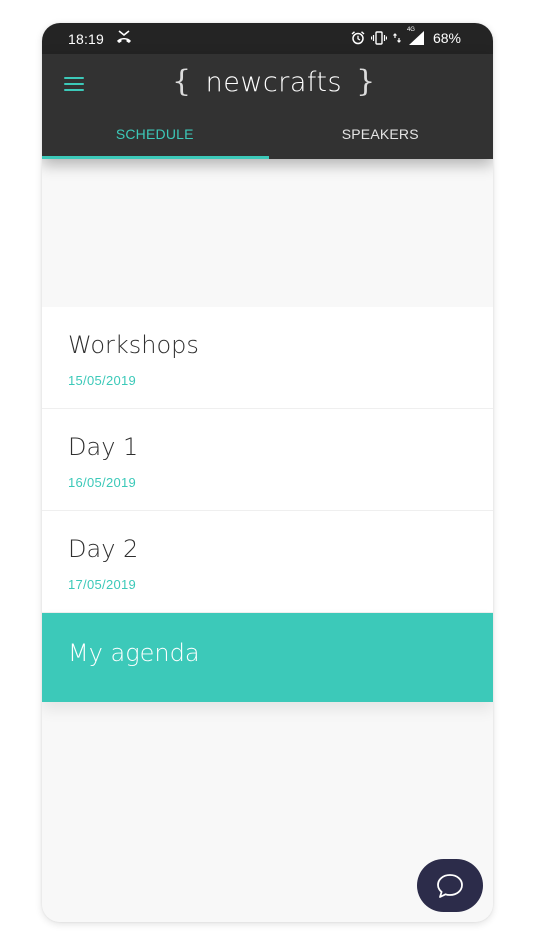 Image resolution: width=545 pixels, height=951 pixels. Describe the element at coordinates (267, 562) in the screenshot. I see `schedule-item-day-2: Day 2 17/05/2019` at that location.